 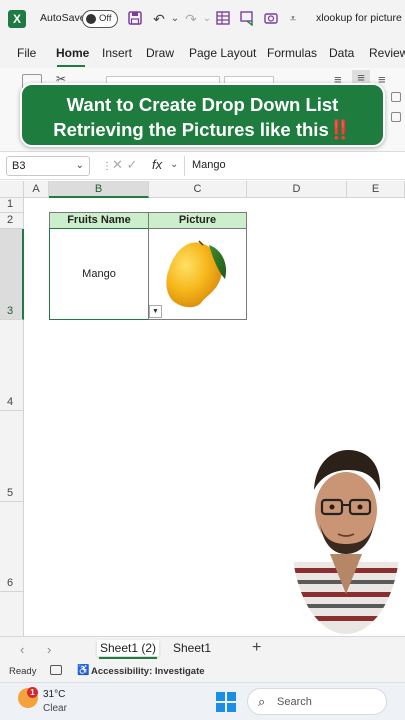 What do you see at coordinates (155, 311) in the screenshot?
I see `dropdown-arrow-icon: ▼` at bounding box center [155, 311].